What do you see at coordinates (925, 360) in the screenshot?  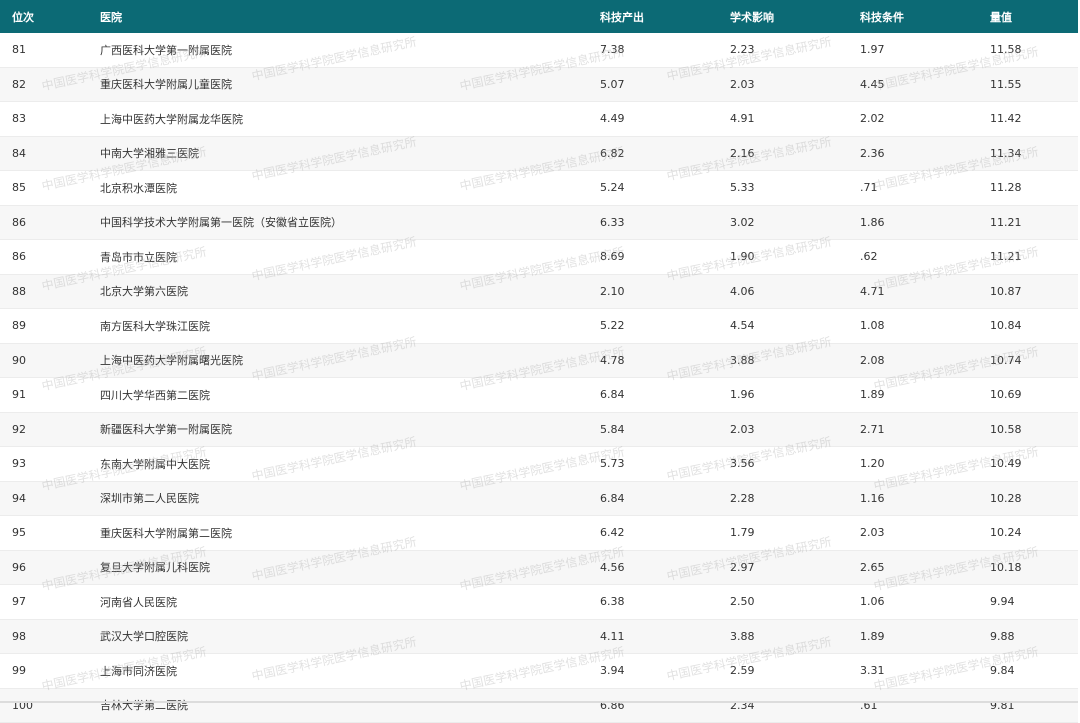 I see `cell-conditions: 2.08` at bounding box center [925, 360].